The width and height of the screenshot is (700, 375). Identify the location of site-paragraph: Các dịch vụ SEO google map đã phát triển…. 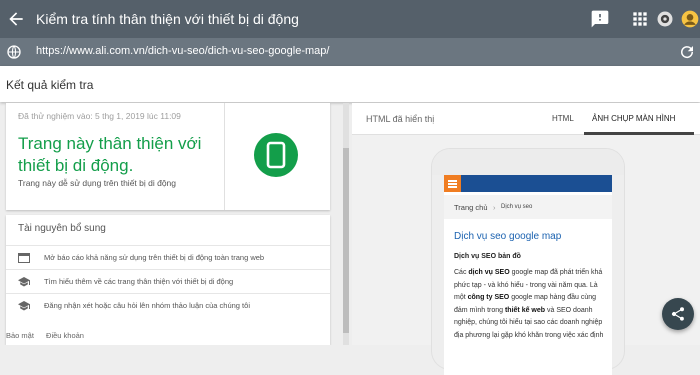
(530, 304).